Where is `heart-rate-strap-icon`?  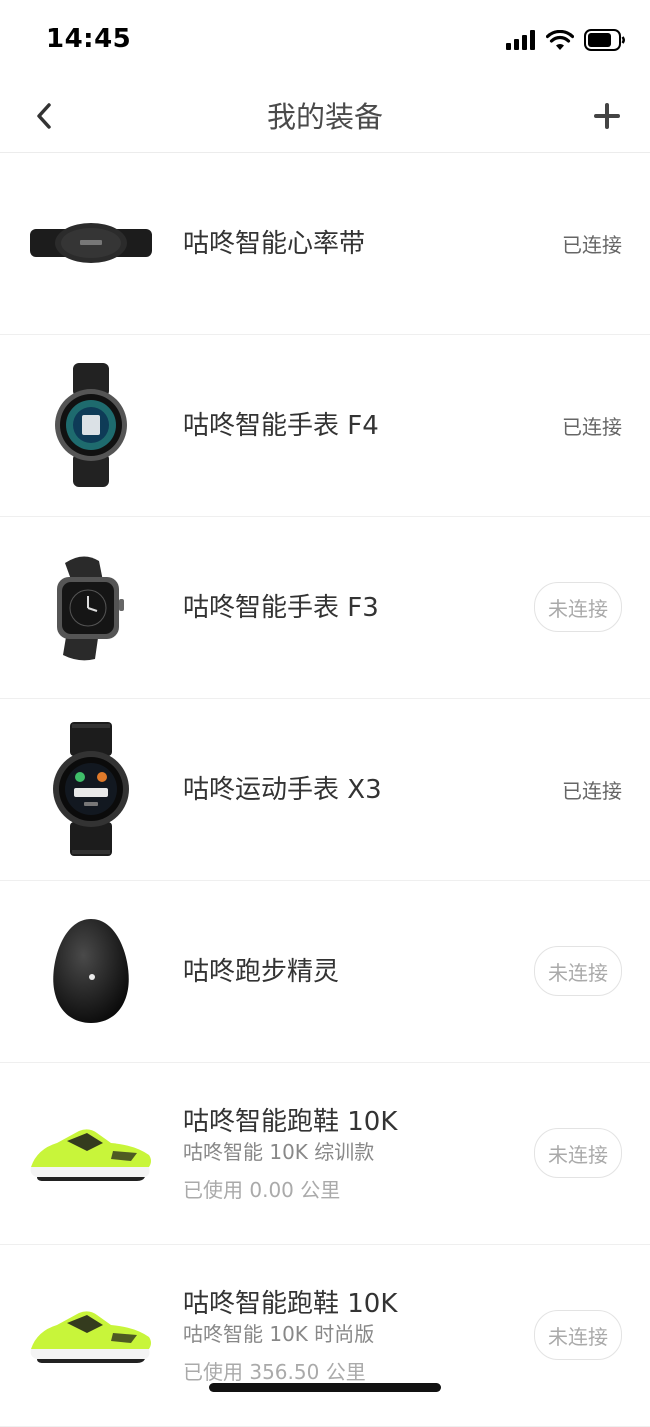
heart-rate-strap-icon is located at coordinates (91, 243).